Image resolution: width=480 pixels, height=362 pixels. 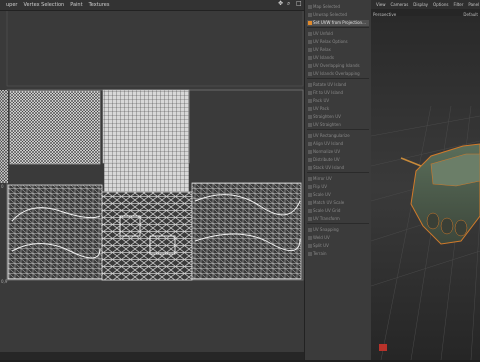 I want to click on menu-item-paint: Paint, so click(x=76, y=5).